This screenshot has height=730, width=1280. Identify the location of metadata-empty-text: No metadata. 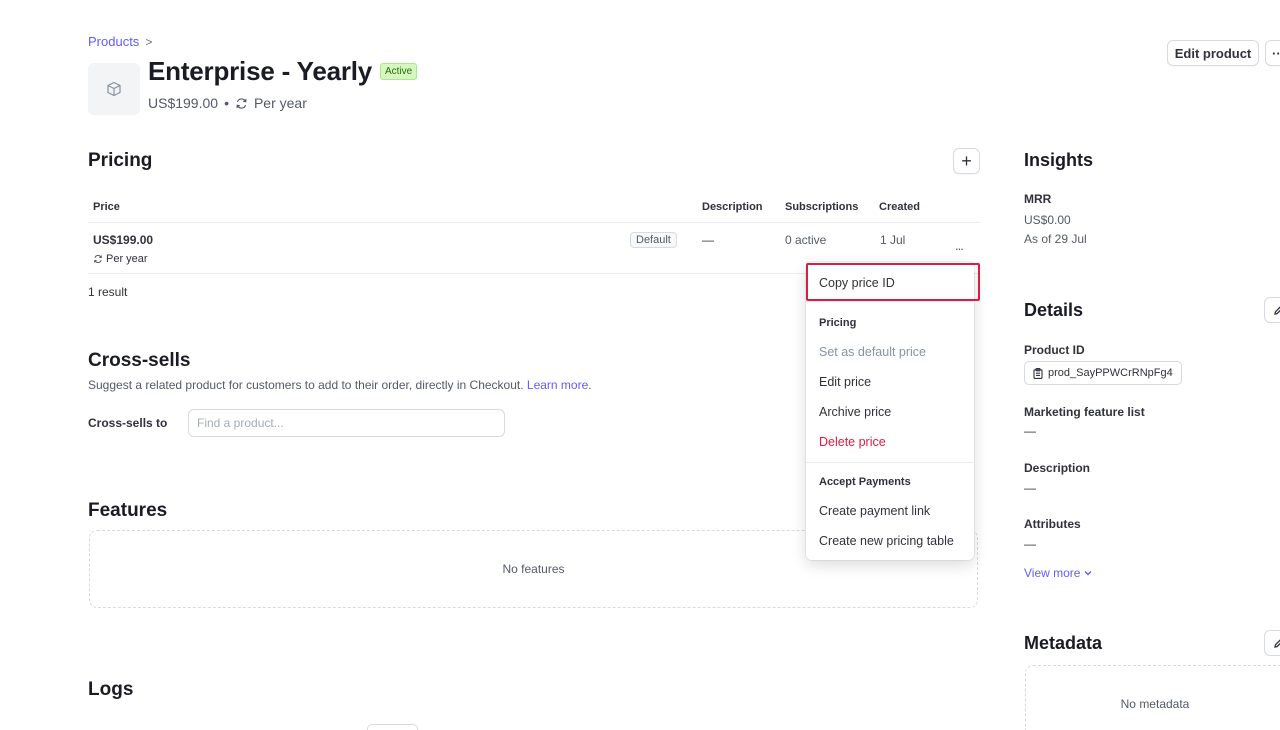
(1155, 703).